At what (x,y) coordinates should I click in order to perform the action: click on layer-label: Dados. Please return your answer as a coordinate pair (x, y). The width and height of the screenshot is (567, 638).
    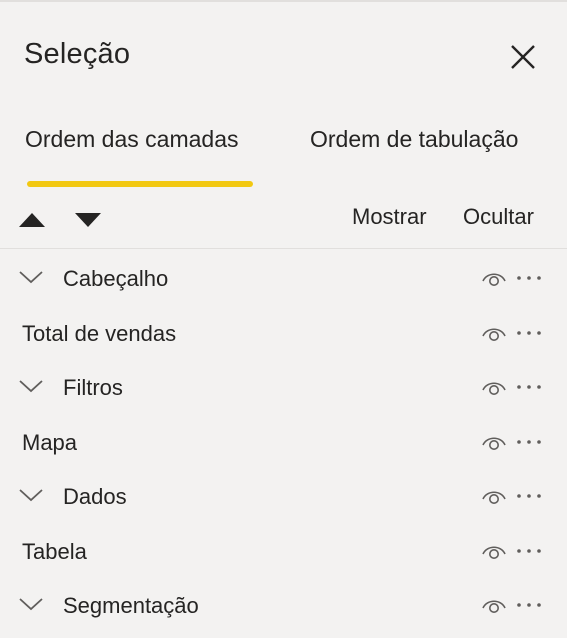
    Looking at the image, I should click on (95, 496).